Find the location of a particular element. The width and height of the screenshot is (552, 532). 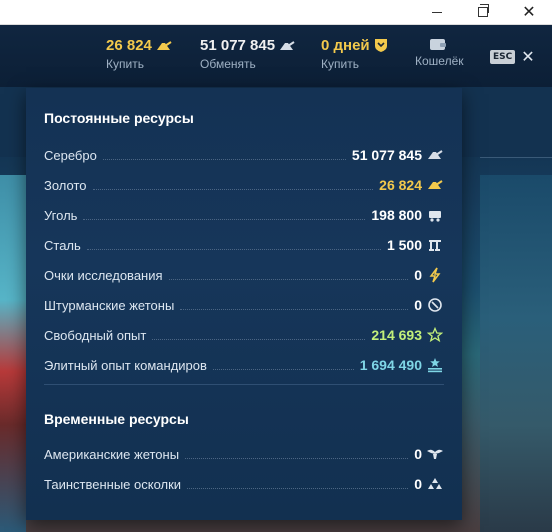

resource-name: Американские жетоны is located at coordinates (112, 454).